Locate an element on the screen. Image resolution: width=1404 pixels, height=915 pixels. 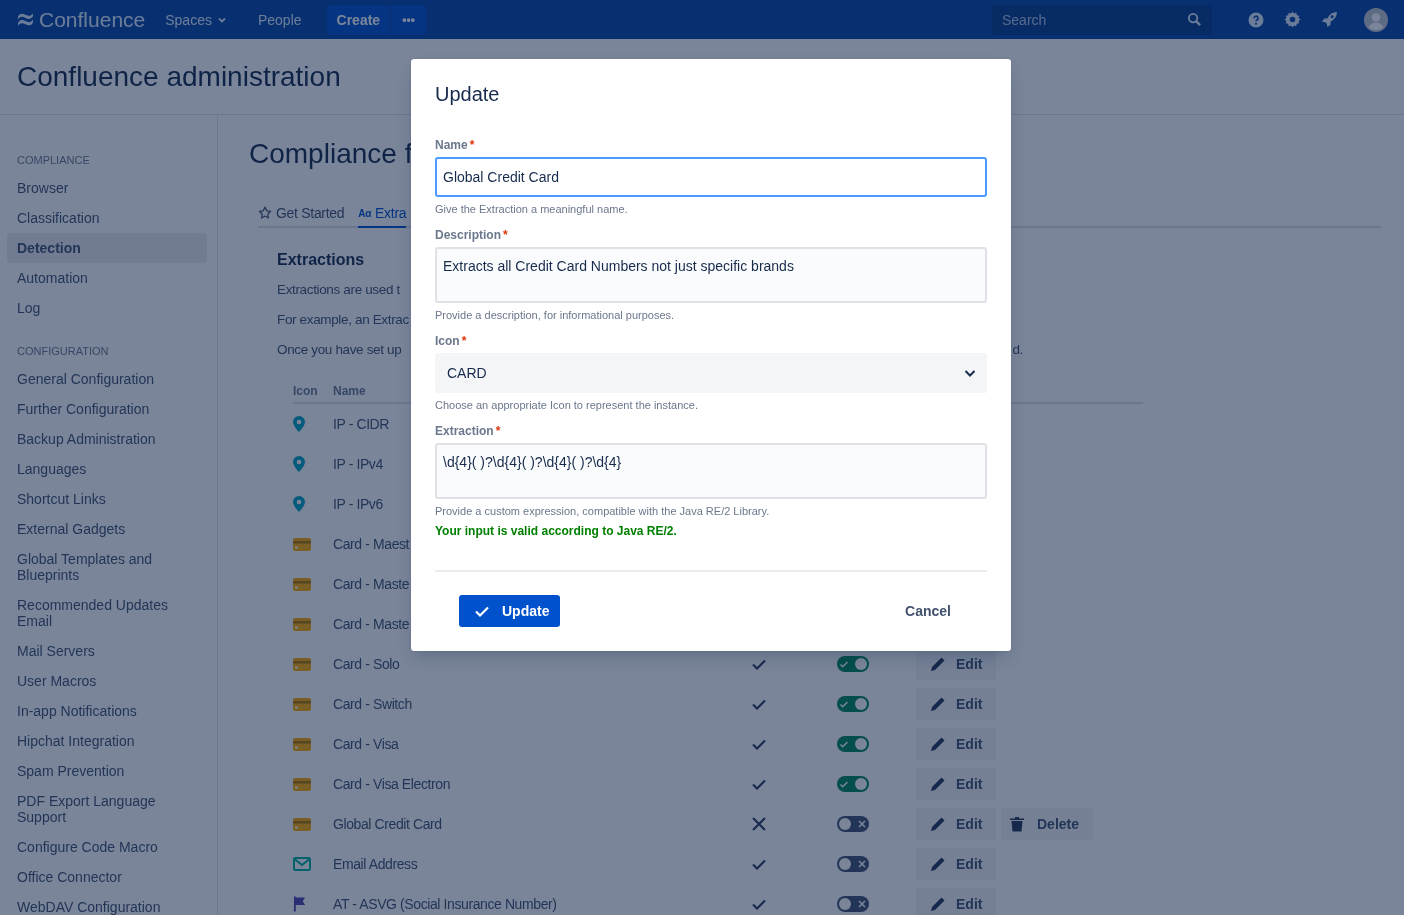
sidebar-item: Spam Prevention is located at coordinates (107, 771).